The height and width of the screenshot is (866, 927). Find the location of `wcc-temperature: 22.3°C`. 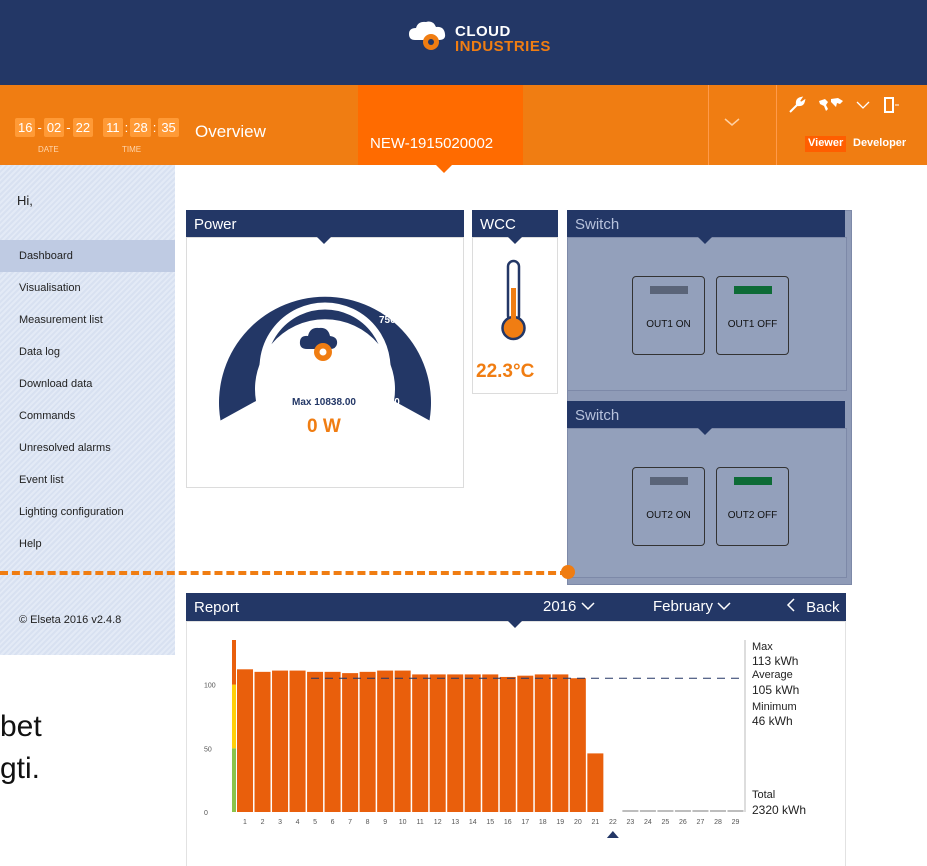

wcc-temperature: 22.3°C is located at coordinates (505, 371).